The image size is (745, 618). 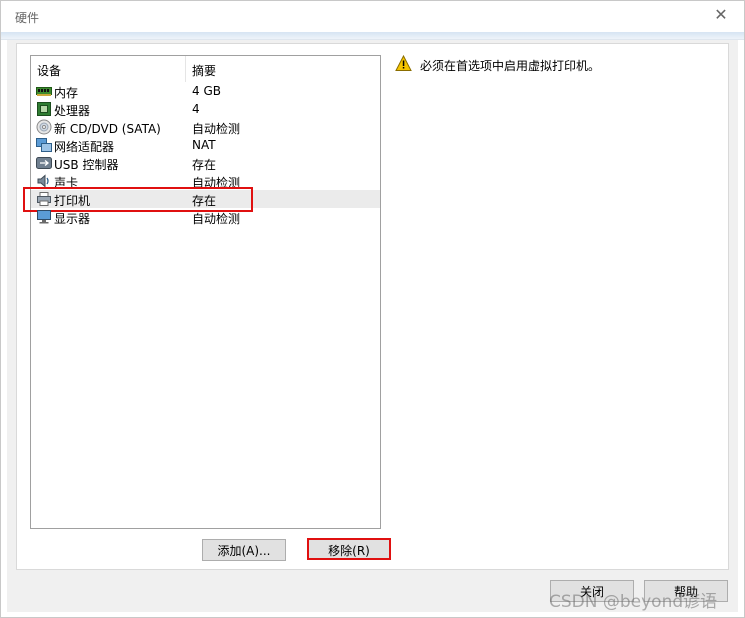 What do you see at coordinates (592, 591) in the screenshot?
I see `close-button: 关闭` at bounding box center [592, 591].